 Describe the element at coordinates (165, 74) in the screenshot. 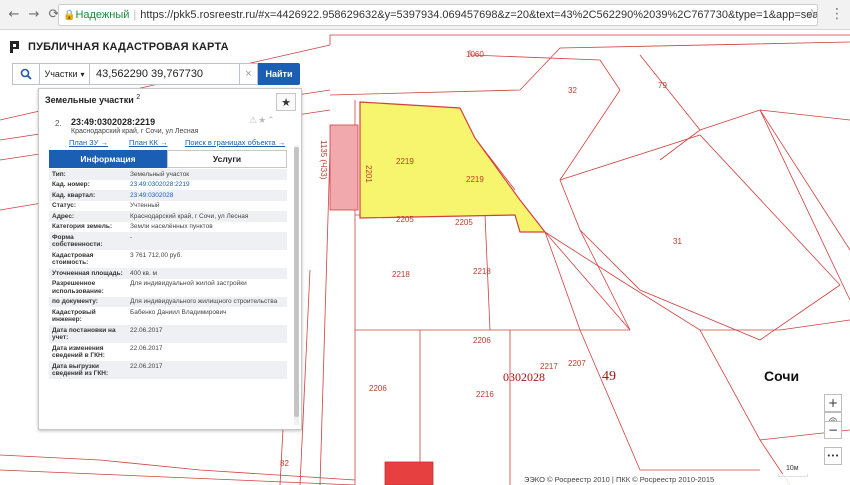

I see `search-input` at that location.